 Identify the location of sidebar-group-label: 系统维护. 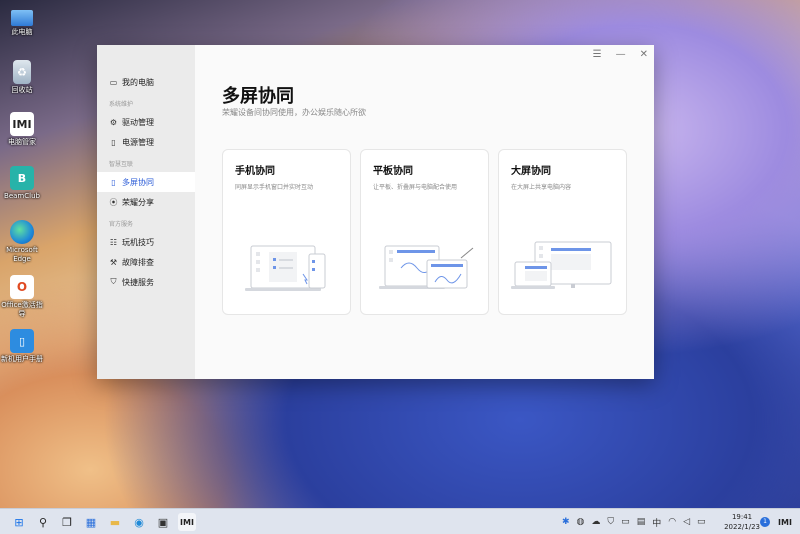
(121, 104).